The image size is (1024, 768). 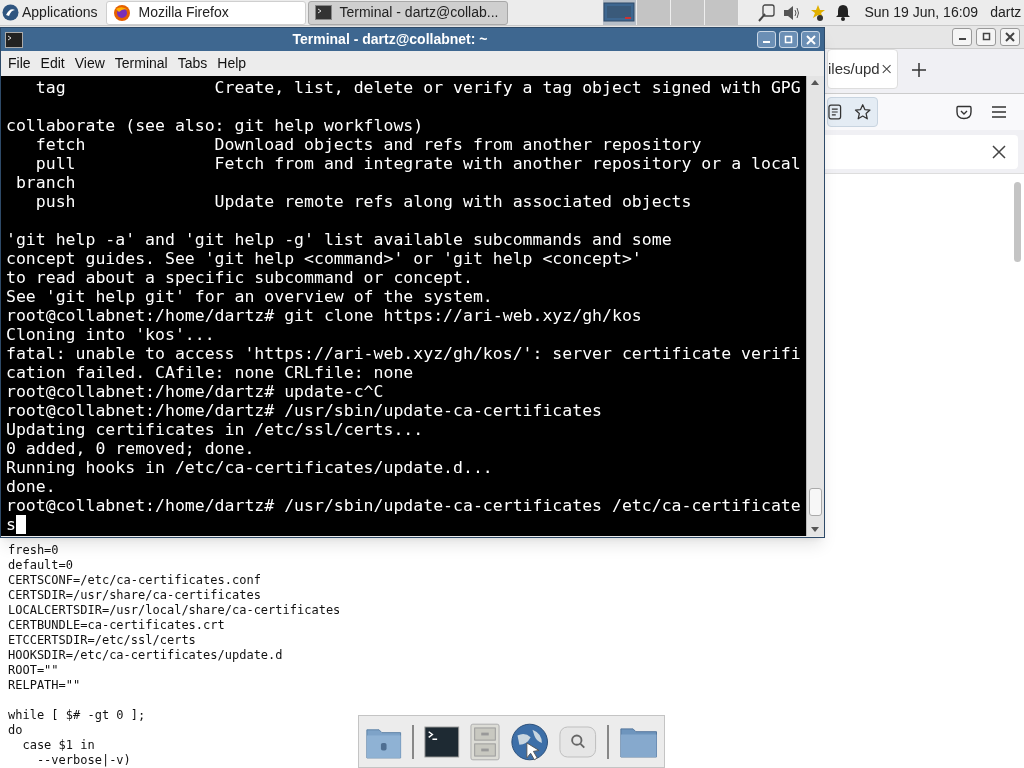 I want to click on code-line: RELPATH="", so click(x=44, y=685).